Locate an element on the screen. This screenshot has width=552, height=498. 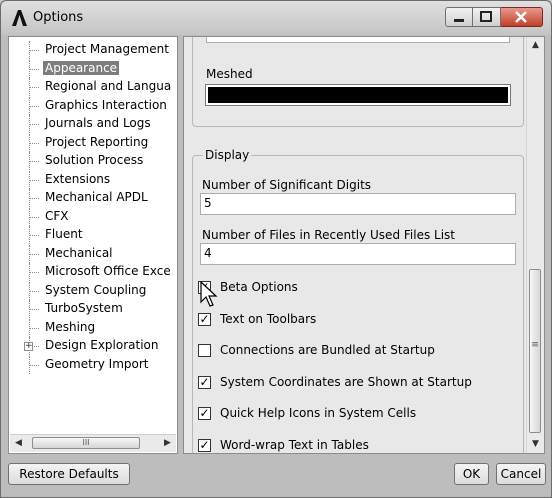
tree-horizontal-scrollbar: ◀ III ▶ is located at coordinates (93, 443).